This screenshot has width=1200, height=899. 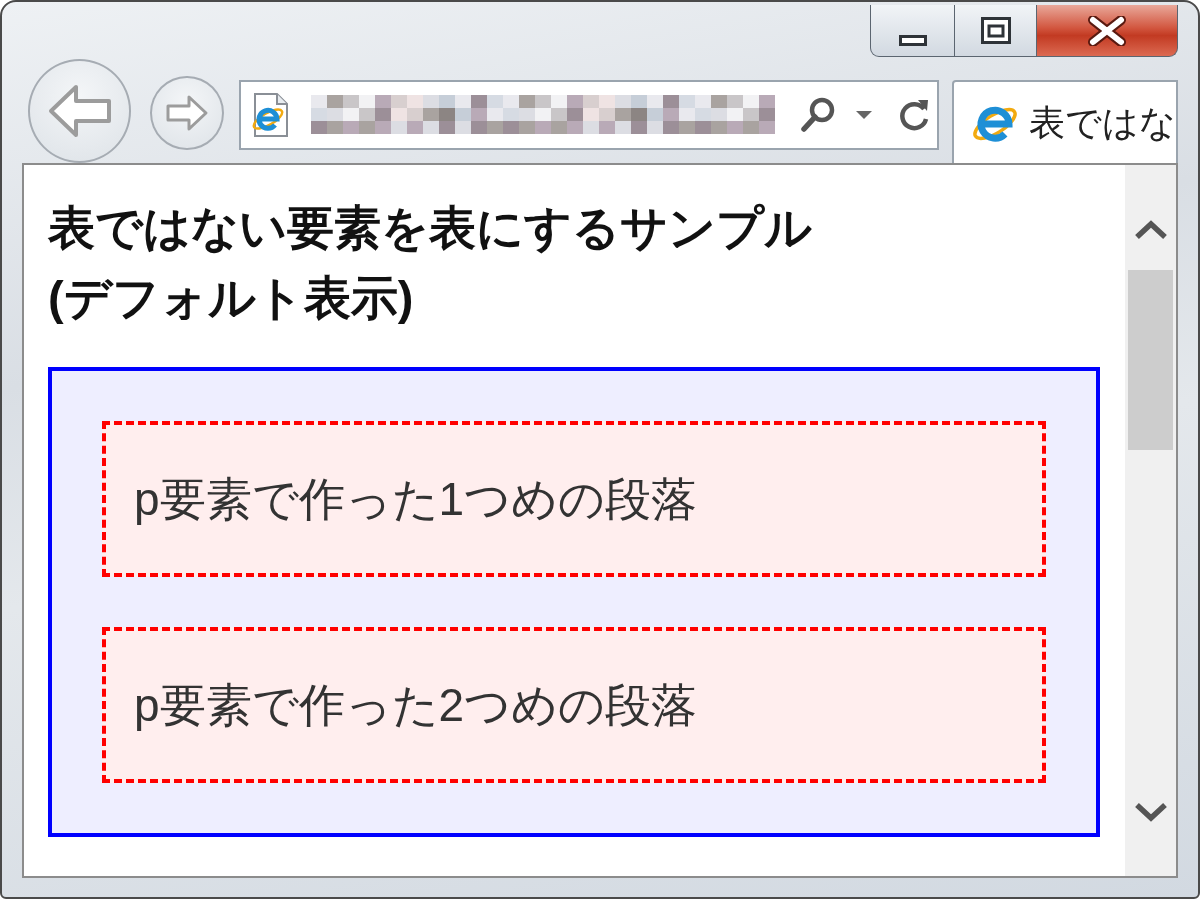 I want to click on close-icon, so click(x=1107, y=30).